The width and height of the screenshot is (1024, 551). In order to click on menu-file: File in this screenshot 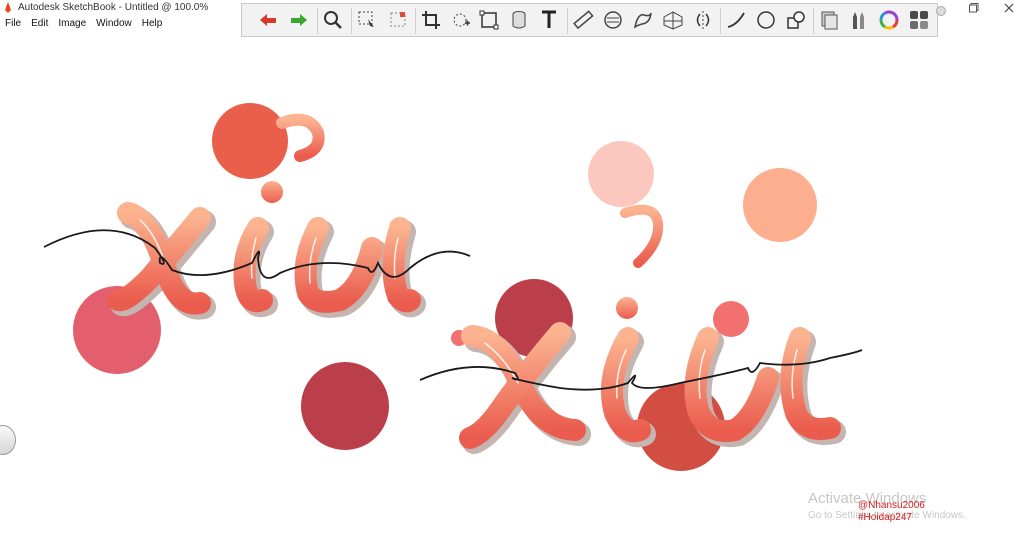, I will do `click(13, 24)`.